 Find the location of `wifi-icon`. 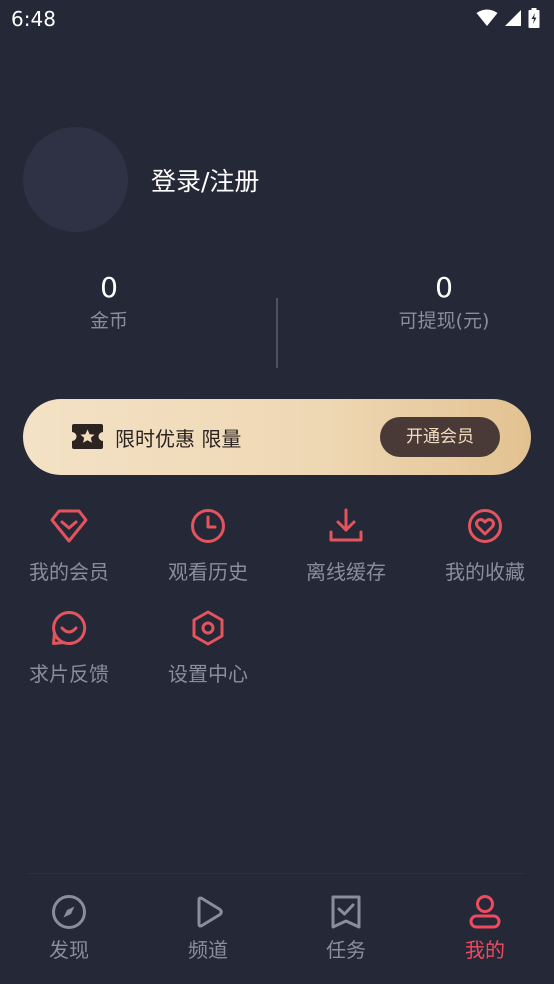

wifi-icon is located at coordinates (487, 17).